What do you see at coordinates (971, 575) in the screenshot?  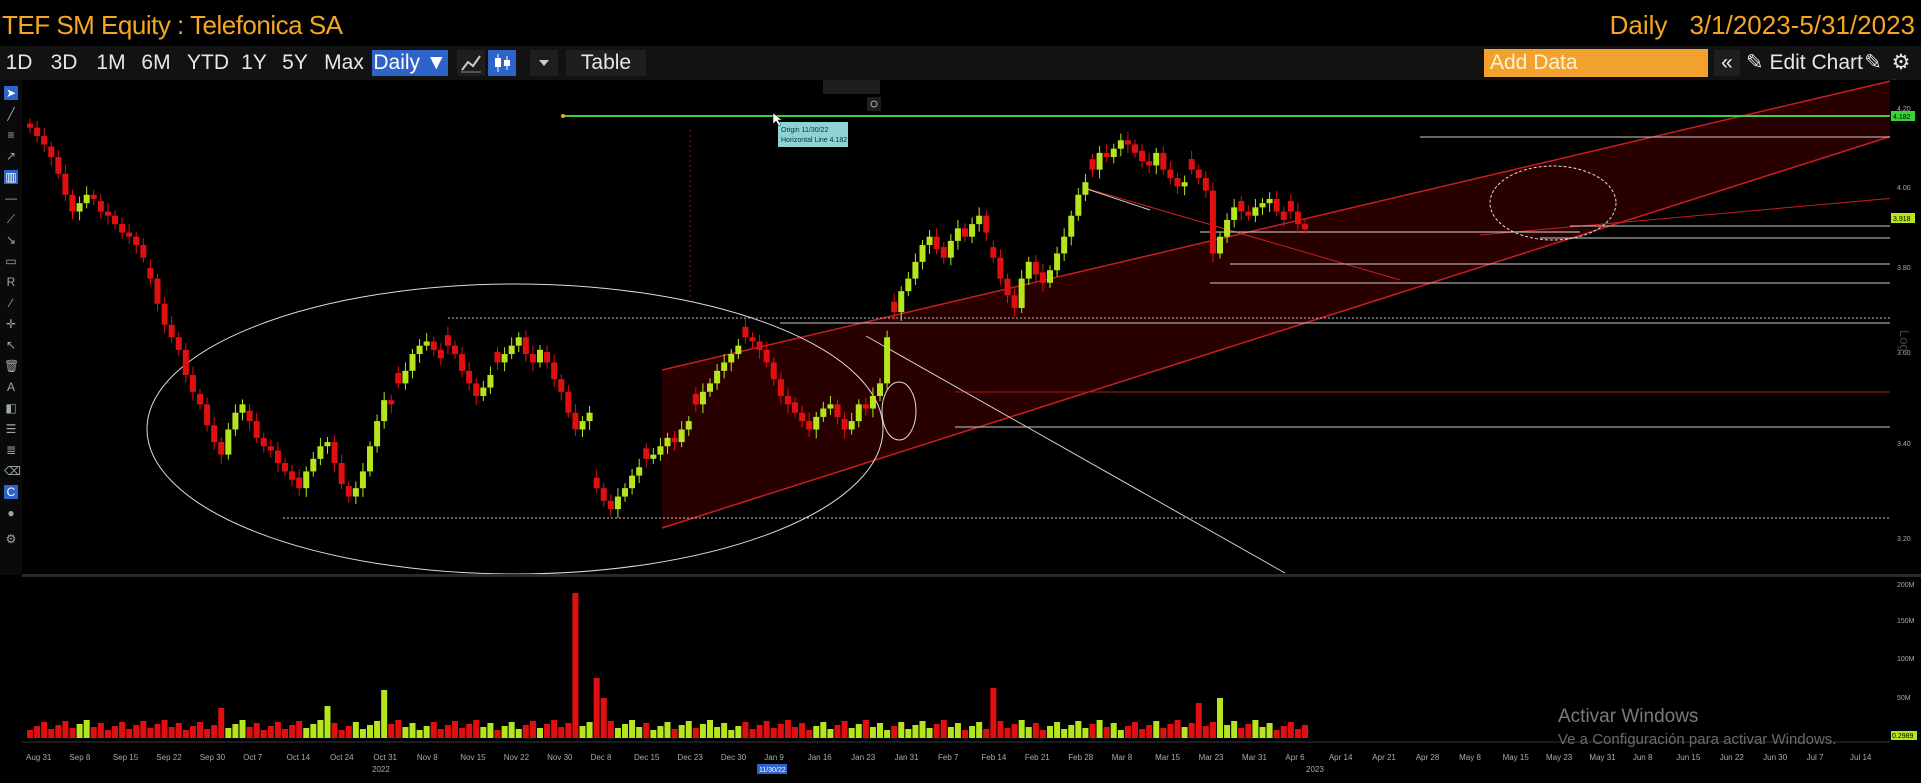 I see `pane-separator` at bounding box center [971, 575].